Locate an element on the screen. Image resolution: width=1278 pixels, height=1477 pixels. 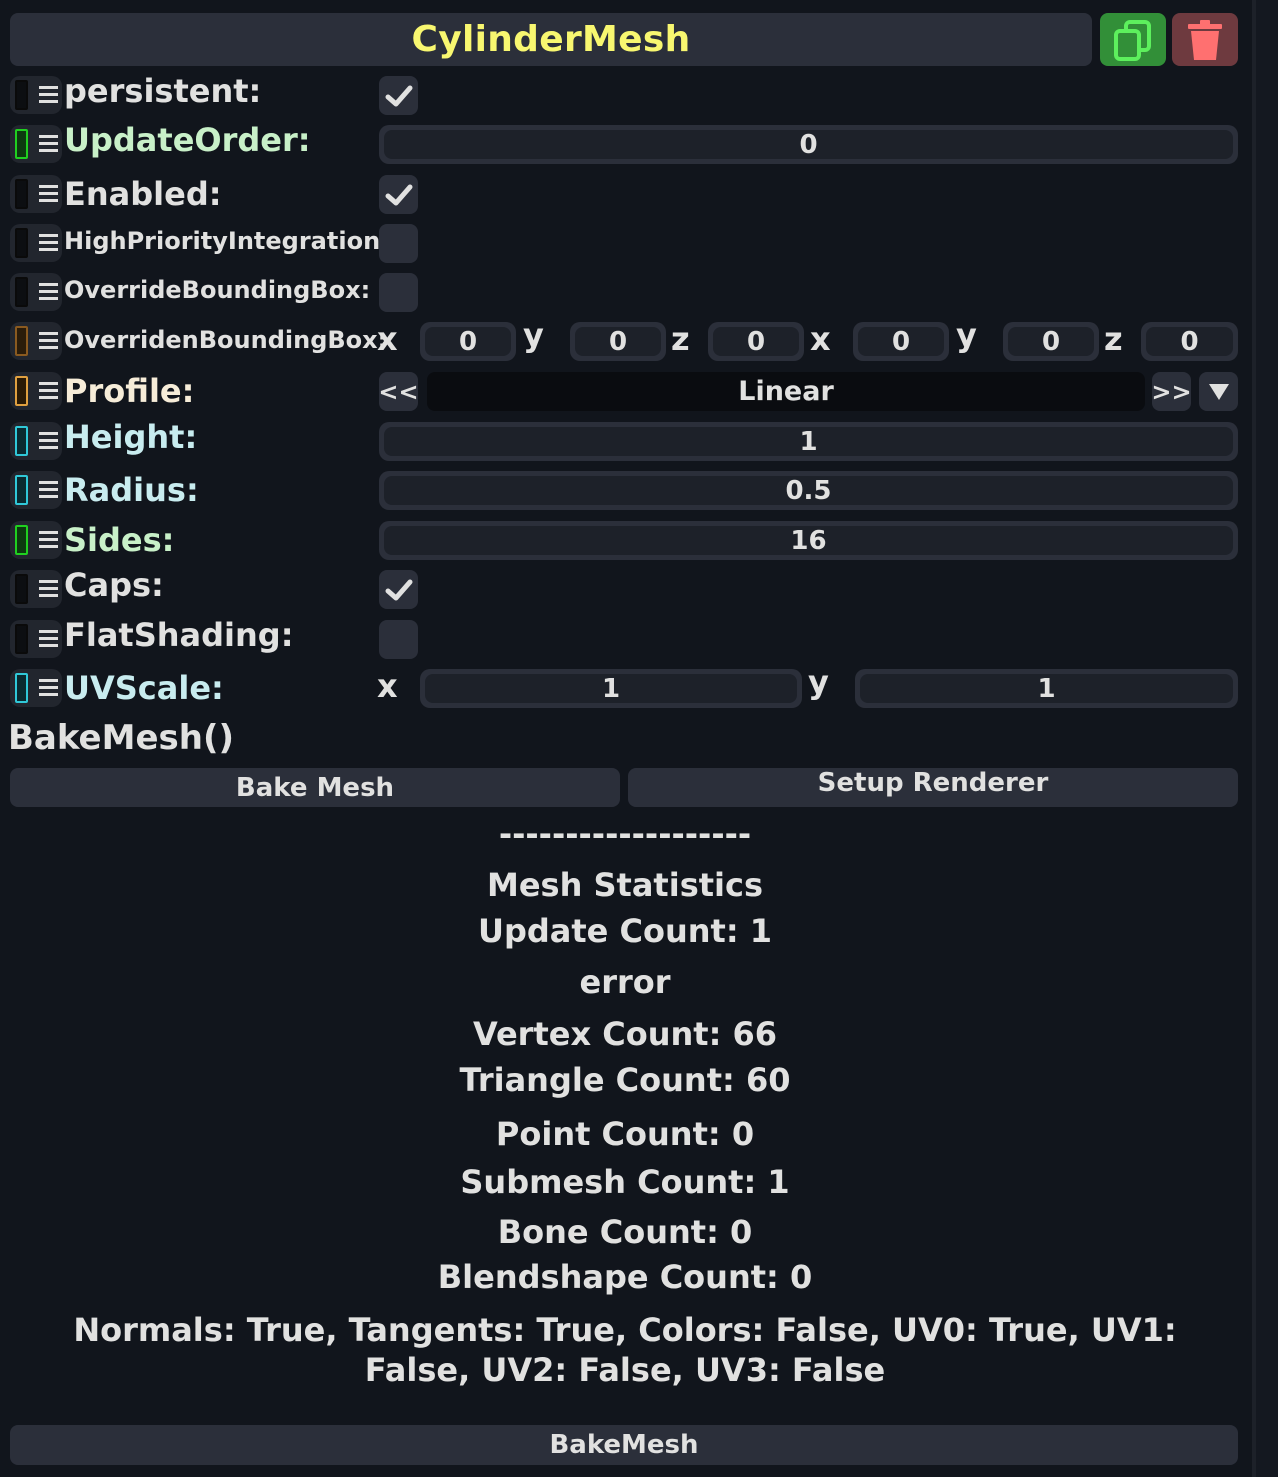
stats-title: Mesh Statistics is located at coordinates (625, 885).